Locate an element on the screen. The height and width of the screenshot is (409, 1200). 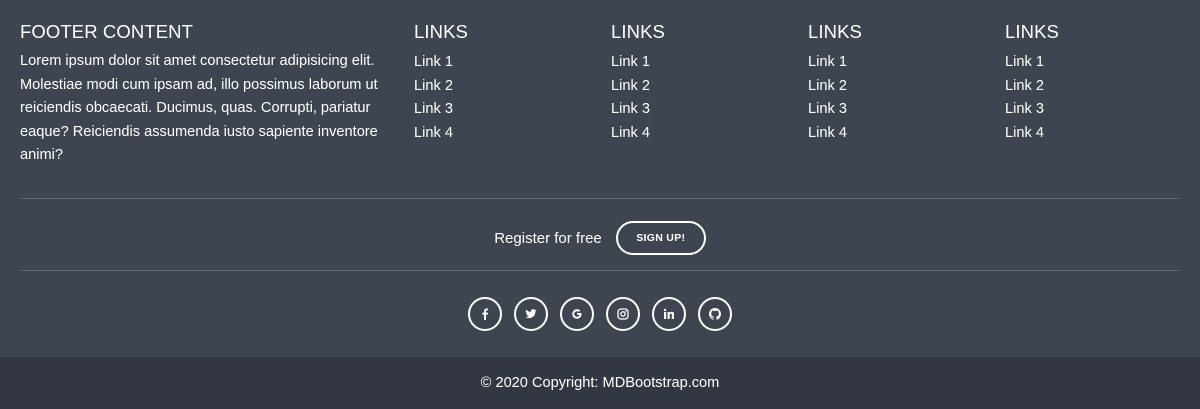
google-icon is located at coordinates (577, 314).